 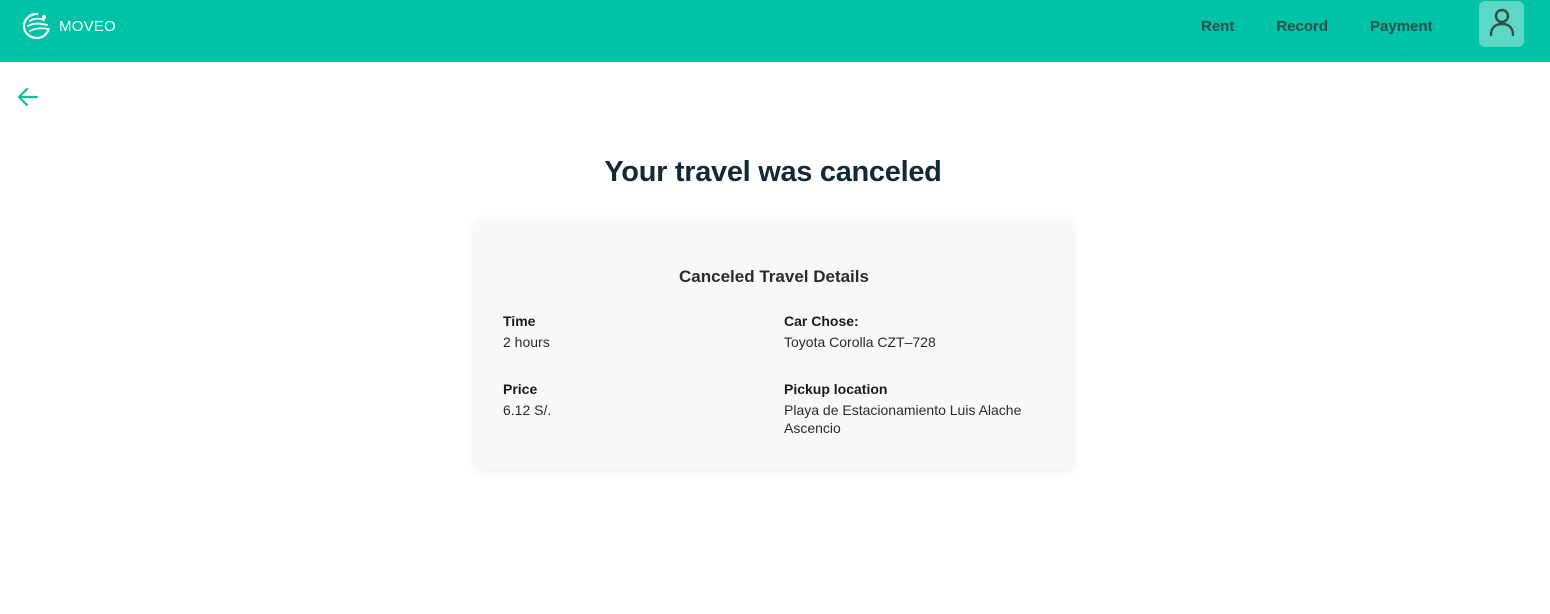 What do you see at coordinates (821, 321) in the screenshot?
I see `car-label: Car Chose:` at bounding box center [821, 321].